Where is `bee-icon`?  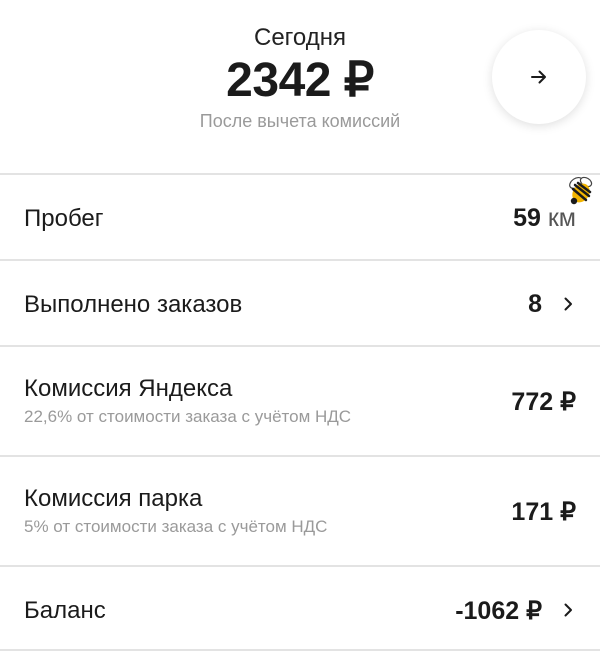
bee-icon is located at coordinates (581, 190).